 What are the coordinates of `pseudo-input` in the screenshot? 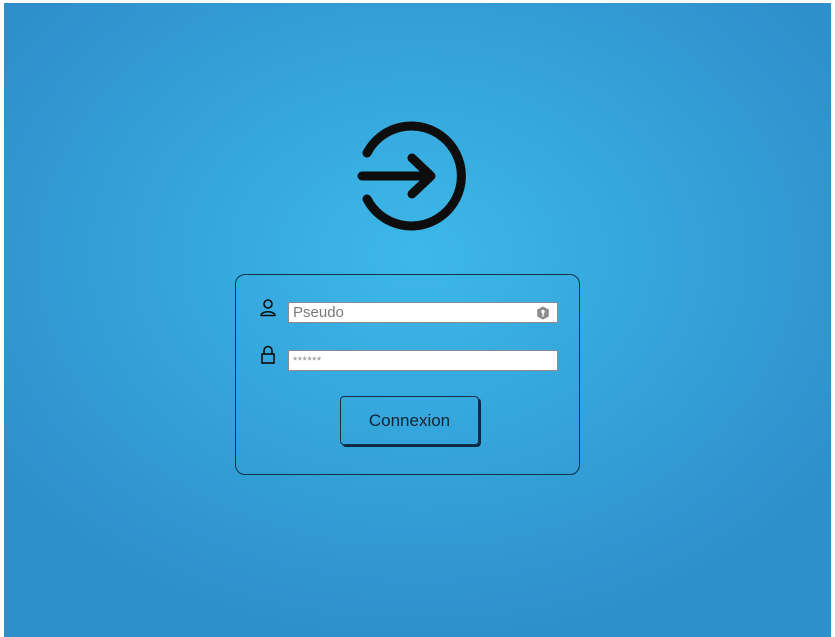 It's located at (423, 312).